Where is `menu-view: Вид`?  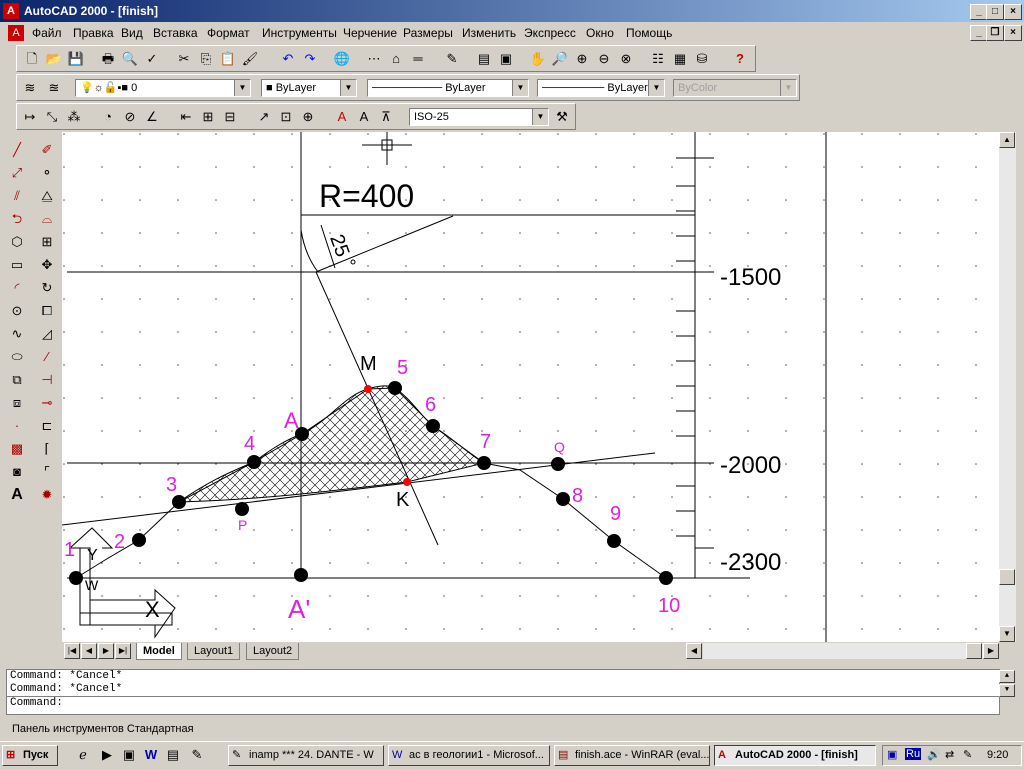
menu-view: Вид is located at coordinates (132, 33).